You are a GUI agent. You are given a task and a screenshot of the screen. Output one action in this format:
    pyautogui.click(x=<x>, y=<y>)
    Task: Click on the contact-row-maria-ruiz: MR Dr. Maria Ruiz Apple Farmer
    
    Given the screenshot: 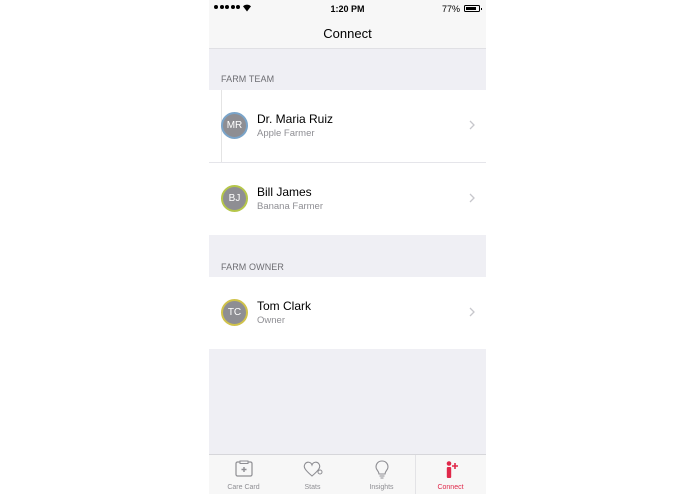 What is the action you would take?
    pyautogui.click(x=347, y=126)
    